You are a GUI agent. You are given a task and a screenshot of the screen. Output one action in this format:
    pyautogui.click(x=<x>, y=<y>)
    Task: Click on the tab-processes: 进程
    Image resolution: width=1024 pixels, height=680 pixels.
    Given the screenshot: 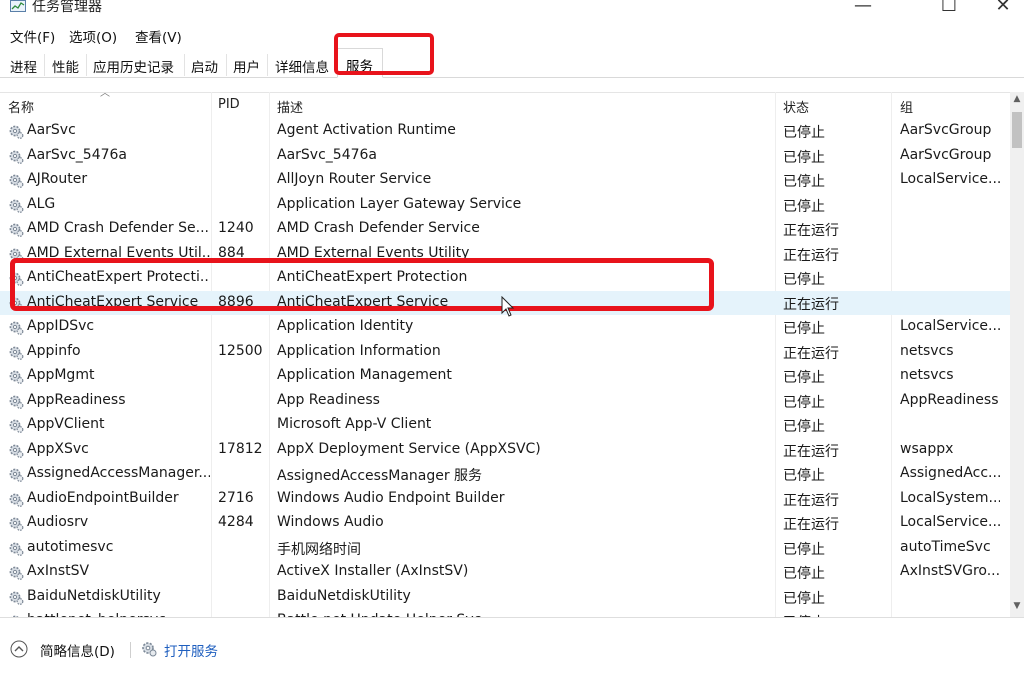 What is the action you would take?
    pyautogui.click(x=23, y=66)
    